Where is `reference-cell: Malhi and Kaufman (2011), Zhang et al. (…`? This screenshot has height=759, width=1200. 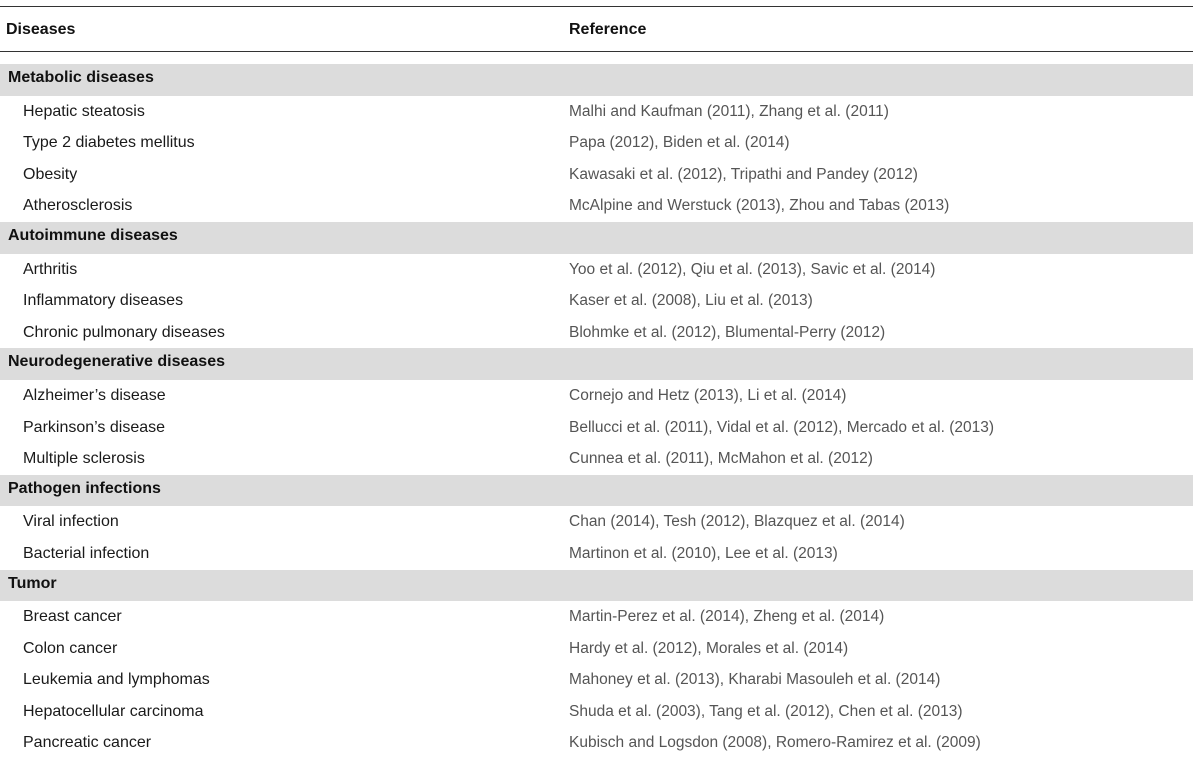 reference-cell: Malhi and Kaufman (2011), Zhang et al. (… is located at coordinates (729, 111).